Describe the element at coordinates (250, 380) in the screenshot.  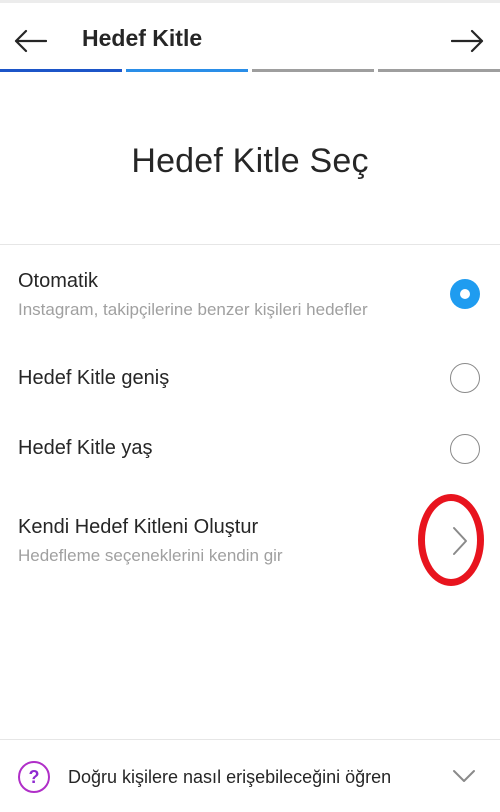
I see `option-audience-broad: Hedef Kitle geniş` at that location.